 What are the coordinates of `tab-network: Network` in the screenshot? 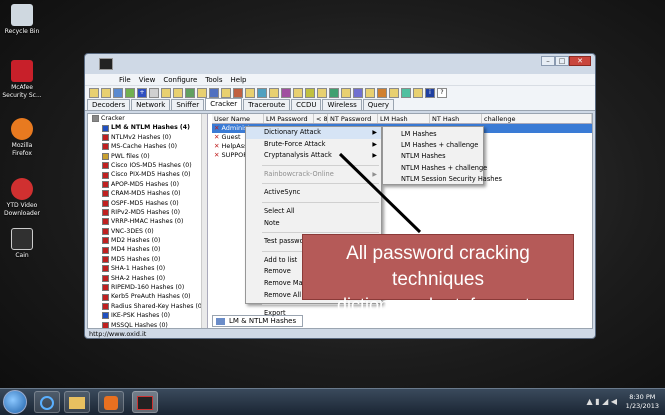 It's located at (151, 104).